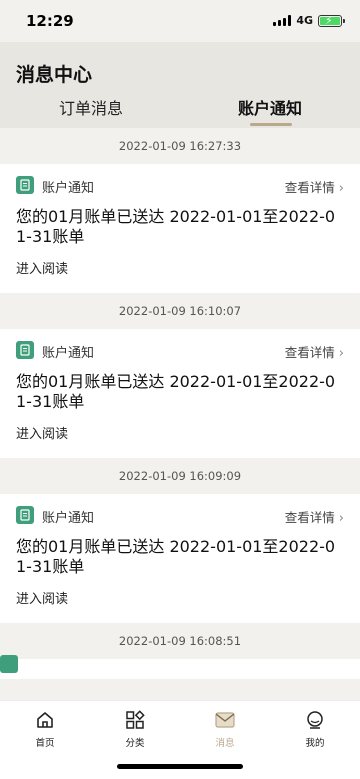  What do you see at coordinates (135, 720) in the screenshot?
I see `category-icon` at bounding box center [135, 720].